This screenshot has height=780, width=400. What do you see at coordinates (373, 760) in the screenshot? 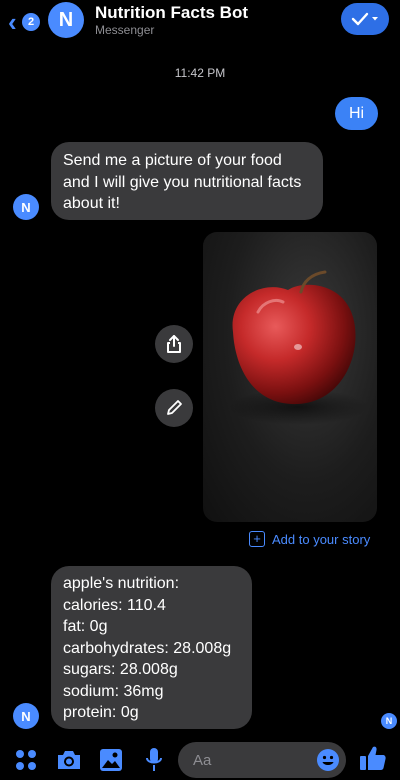
I see `thumbs-up-icon` at bounding box center [373, 760].